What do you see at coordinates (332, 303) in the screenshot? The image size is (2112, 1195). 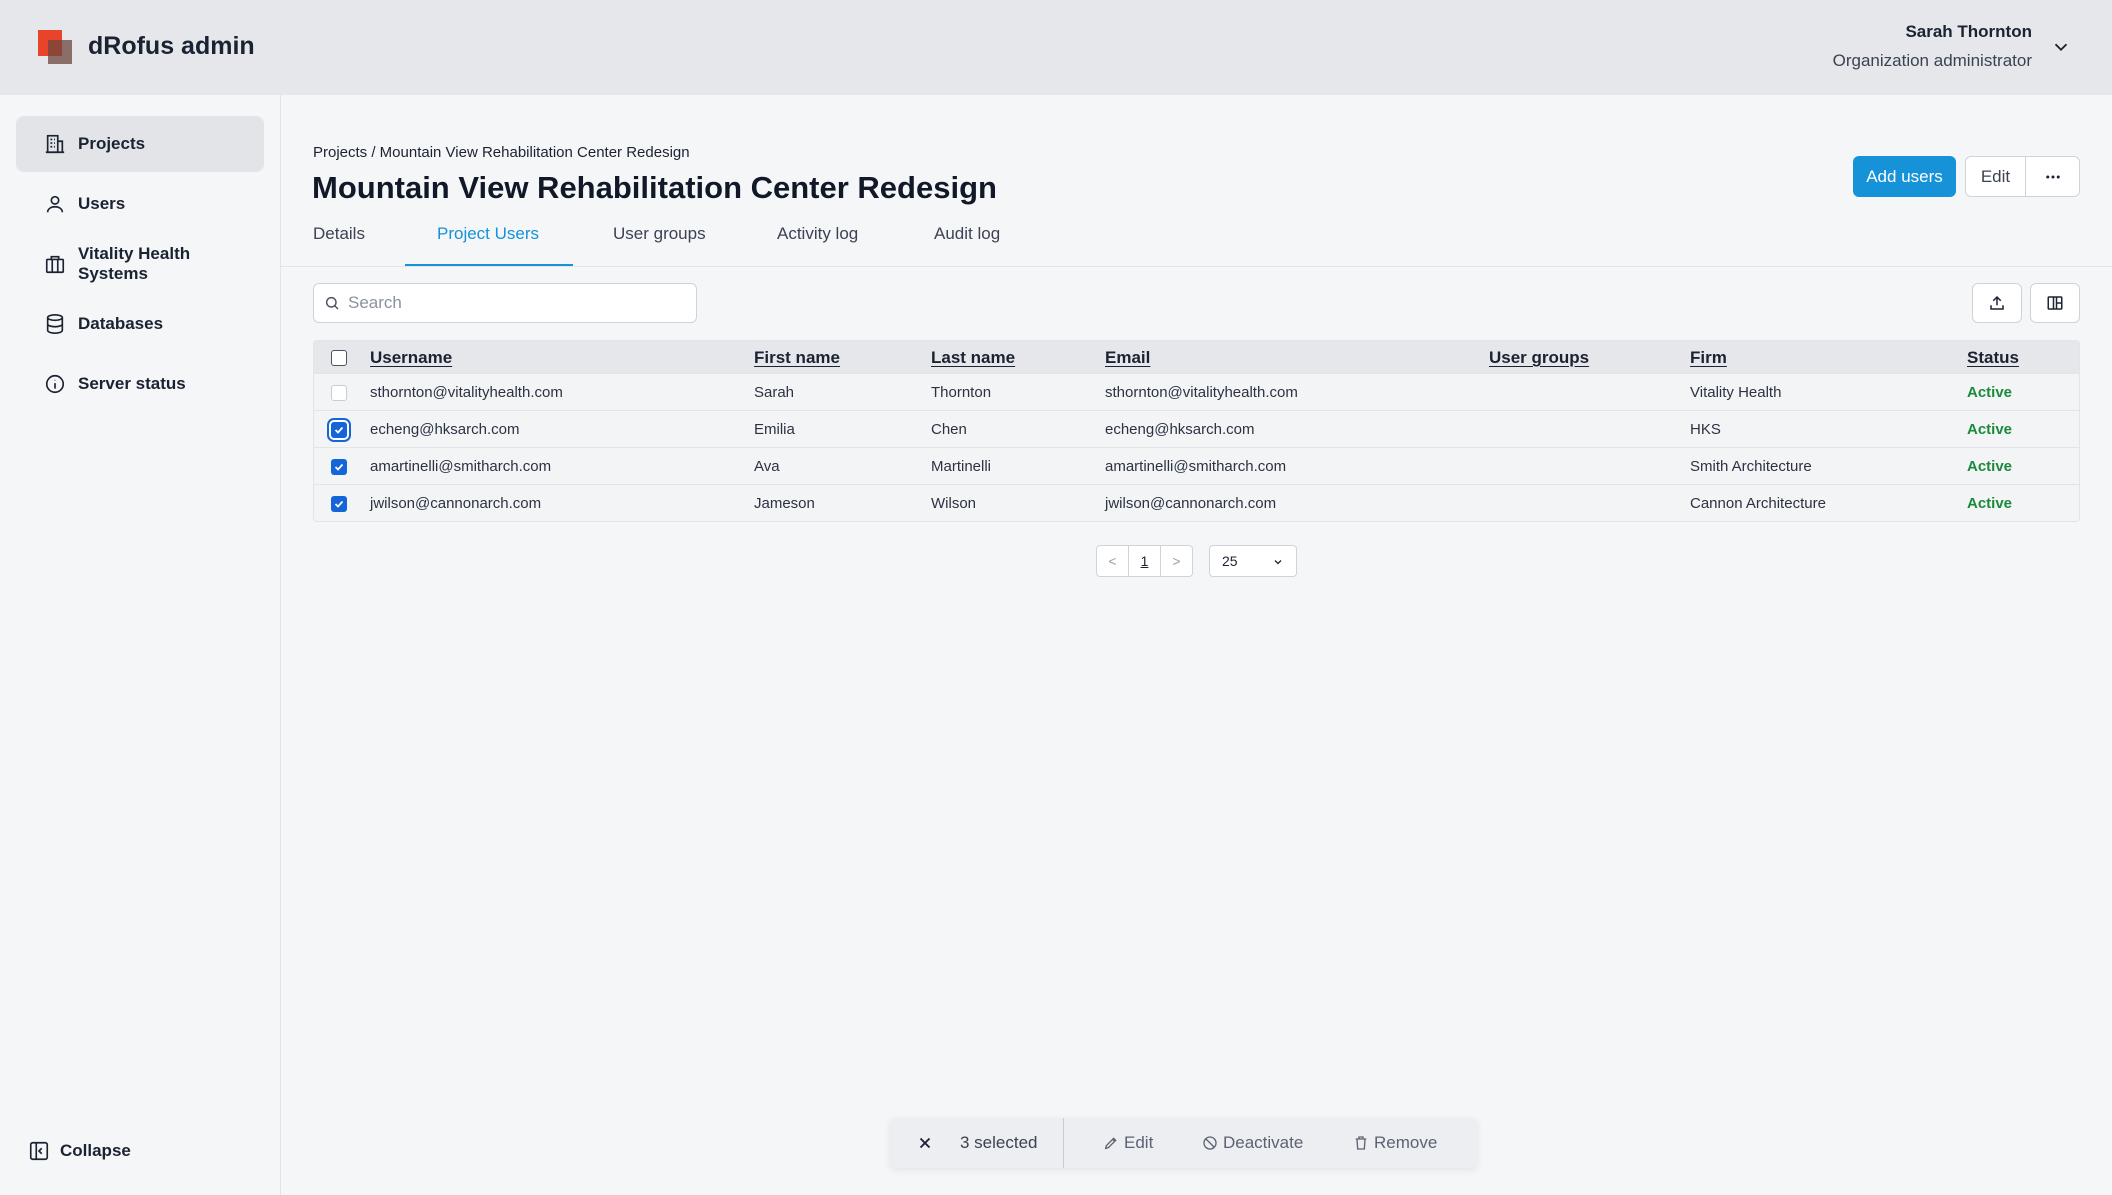 I see `search-icon` at bounding box center [332, 303].